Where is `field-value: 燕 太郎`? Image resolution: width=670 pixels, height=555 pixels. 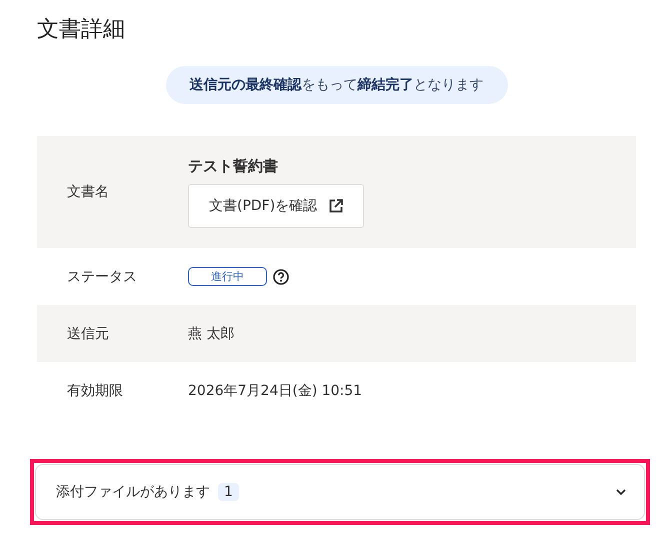 field-value: 燕 太郎 is located at coordinates (211, 333).